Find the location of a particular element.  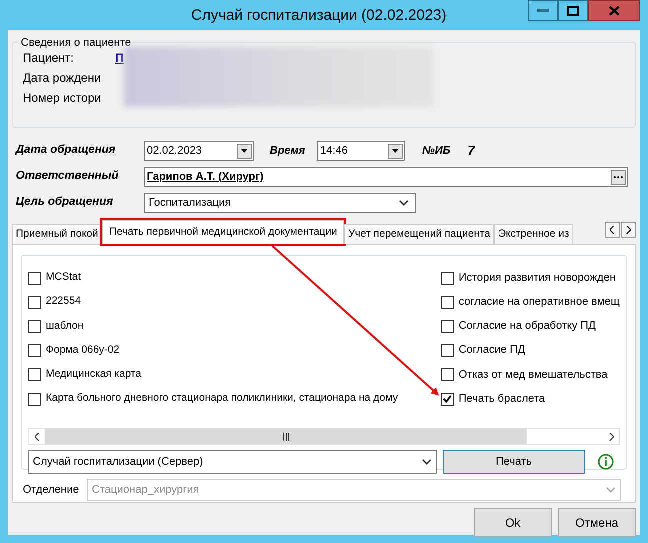

tab: Учет перемещений пациента is located at coordinates (419, 234).